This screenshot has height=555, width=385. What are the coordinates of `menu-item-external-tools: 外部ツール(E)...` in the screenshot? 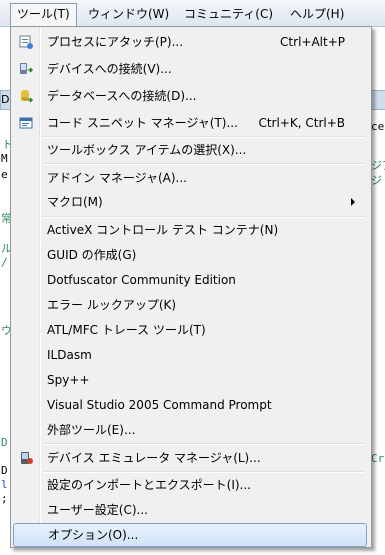 It's located at (190, 430).